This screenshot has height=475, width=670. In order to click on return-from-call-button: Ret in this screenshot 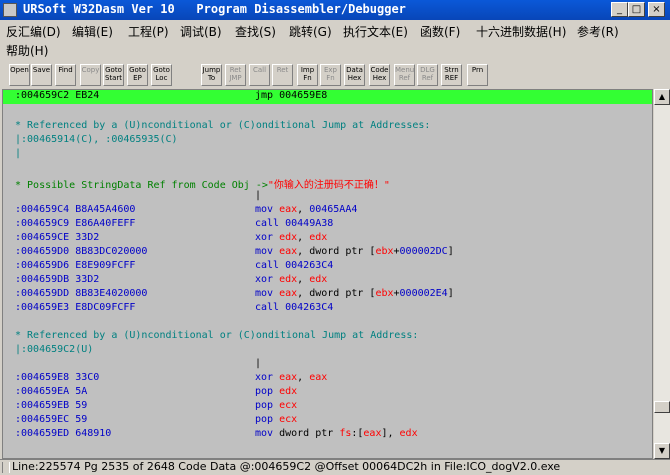, I will do `click(282, 75)`.